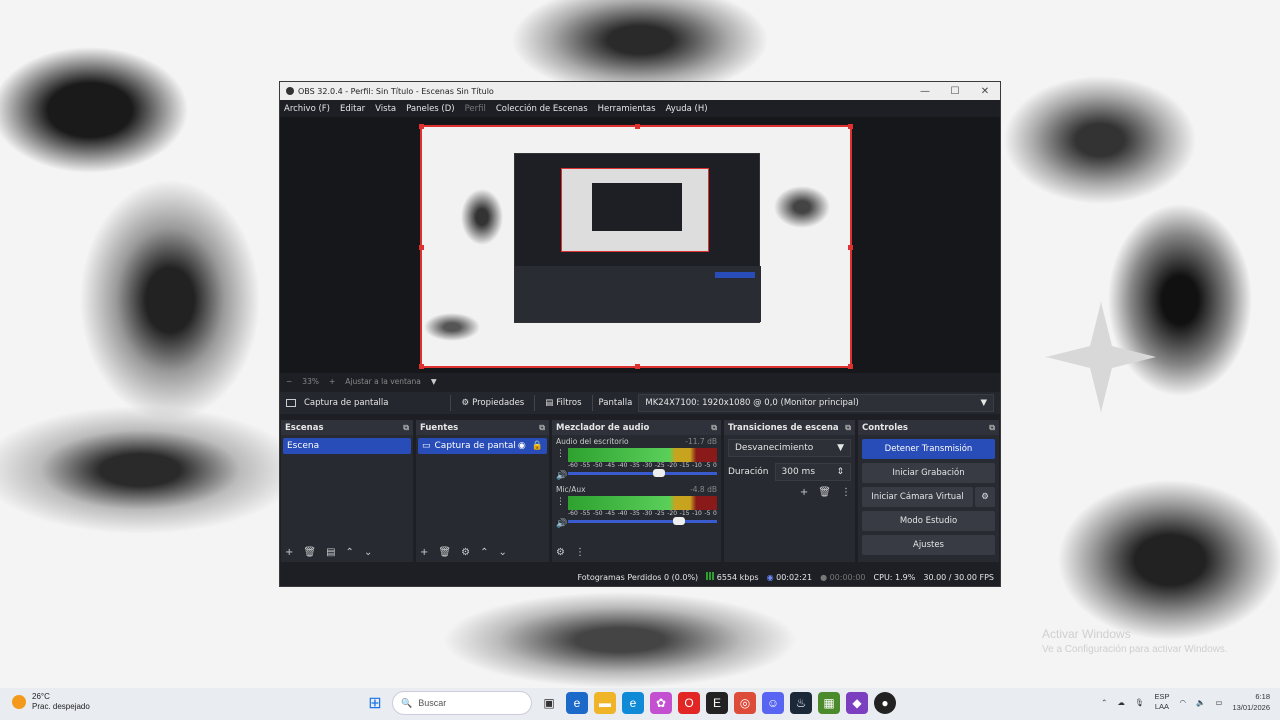 The height and width of the screenshot is (720, 1280). Describe the element at coordinates (352, 109) in the screenshot. I see `menu-edit: Editar` at that location.